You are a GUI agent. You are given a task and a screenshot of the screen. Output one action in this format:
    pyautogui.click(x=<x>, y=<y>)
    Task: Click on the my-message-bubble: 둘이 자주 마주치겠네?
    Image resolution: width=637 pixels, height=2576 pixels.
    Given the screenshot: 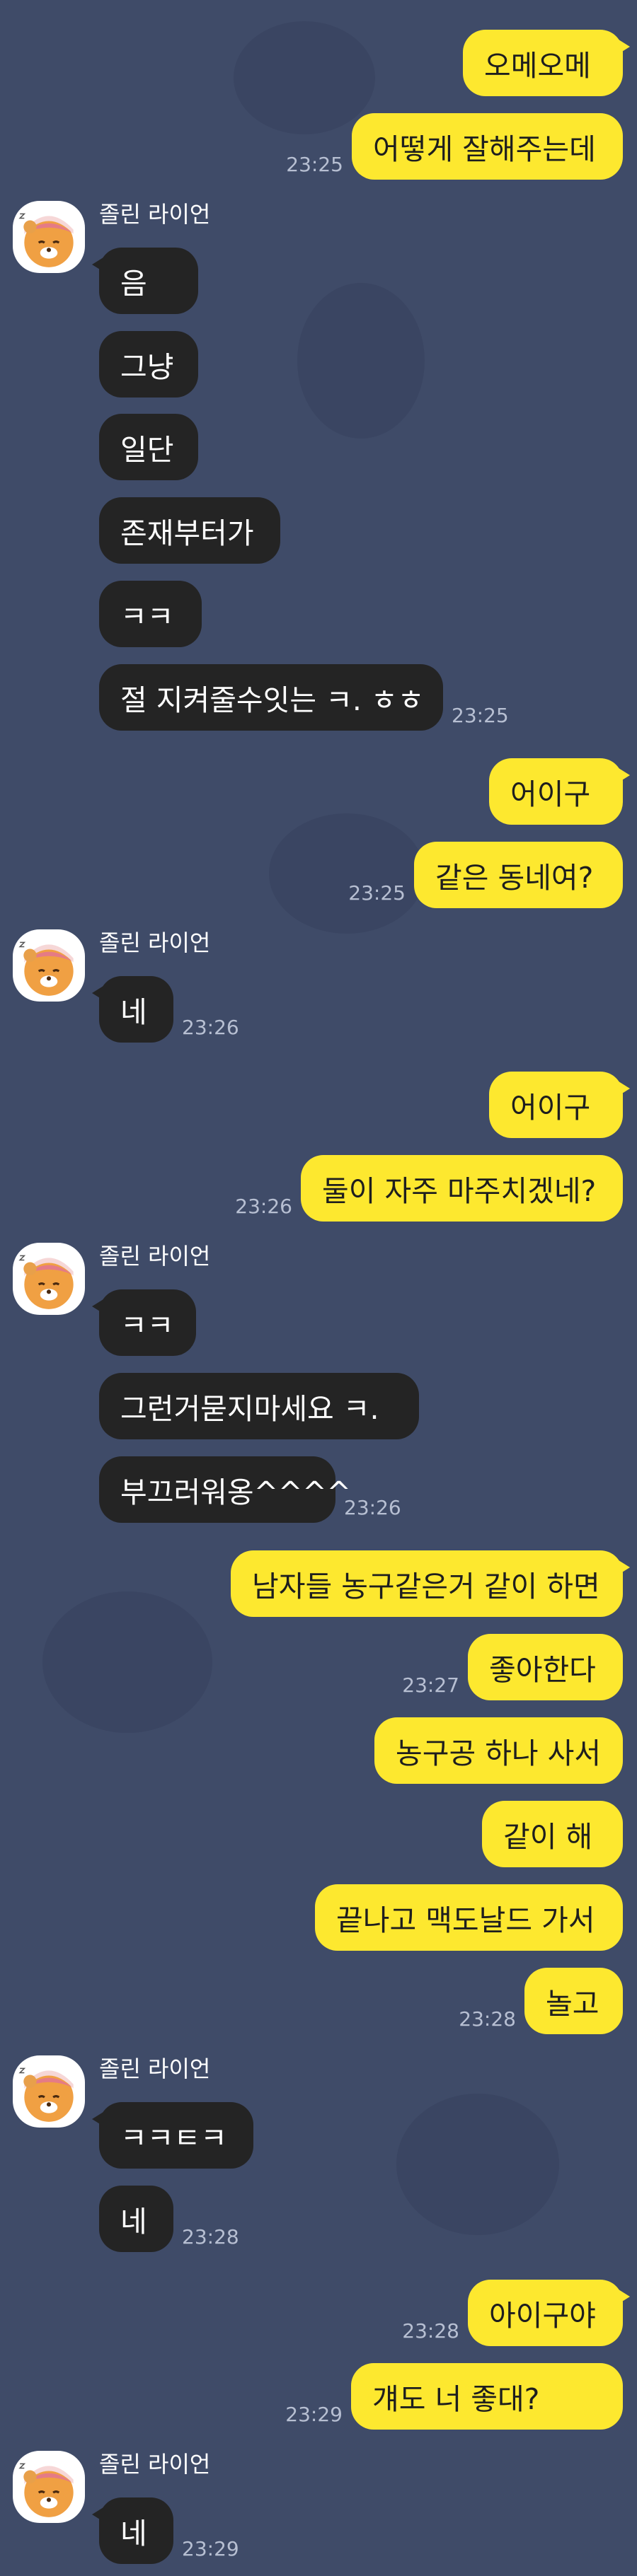 What is the action you would take?
    pyautogui.click(x=462, y=1188)
    